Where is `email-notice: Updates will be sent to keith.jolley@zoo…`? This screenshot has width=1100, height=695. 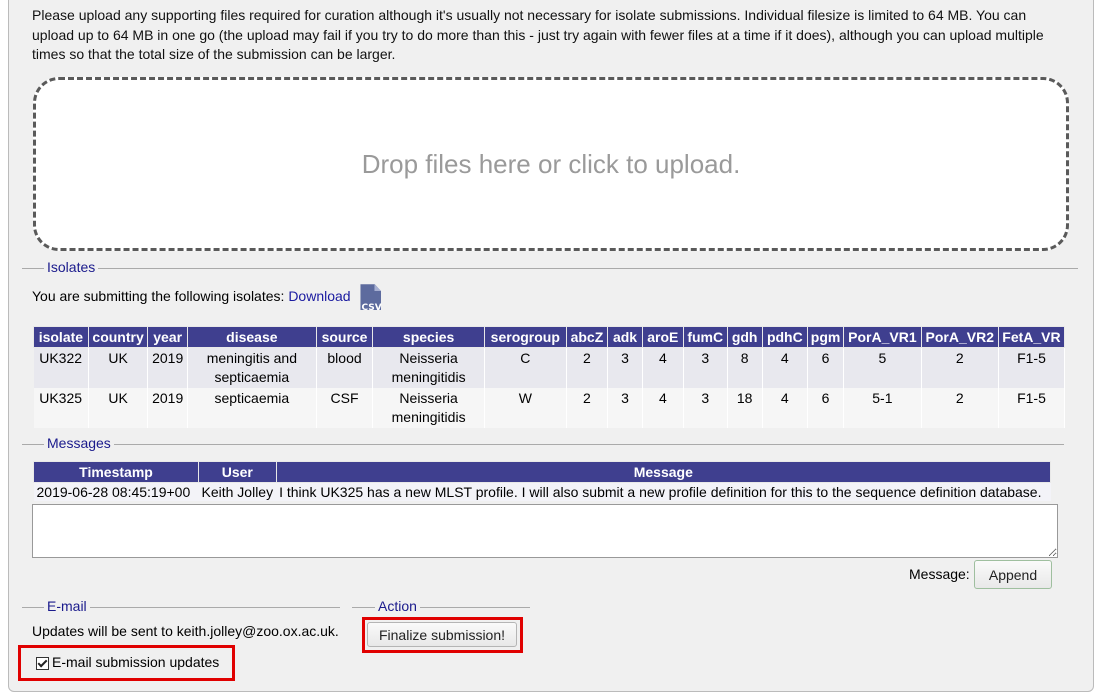
email-notice: Updates will be sent to keith.jolley@zoo… is located at coordinates (185, 631).